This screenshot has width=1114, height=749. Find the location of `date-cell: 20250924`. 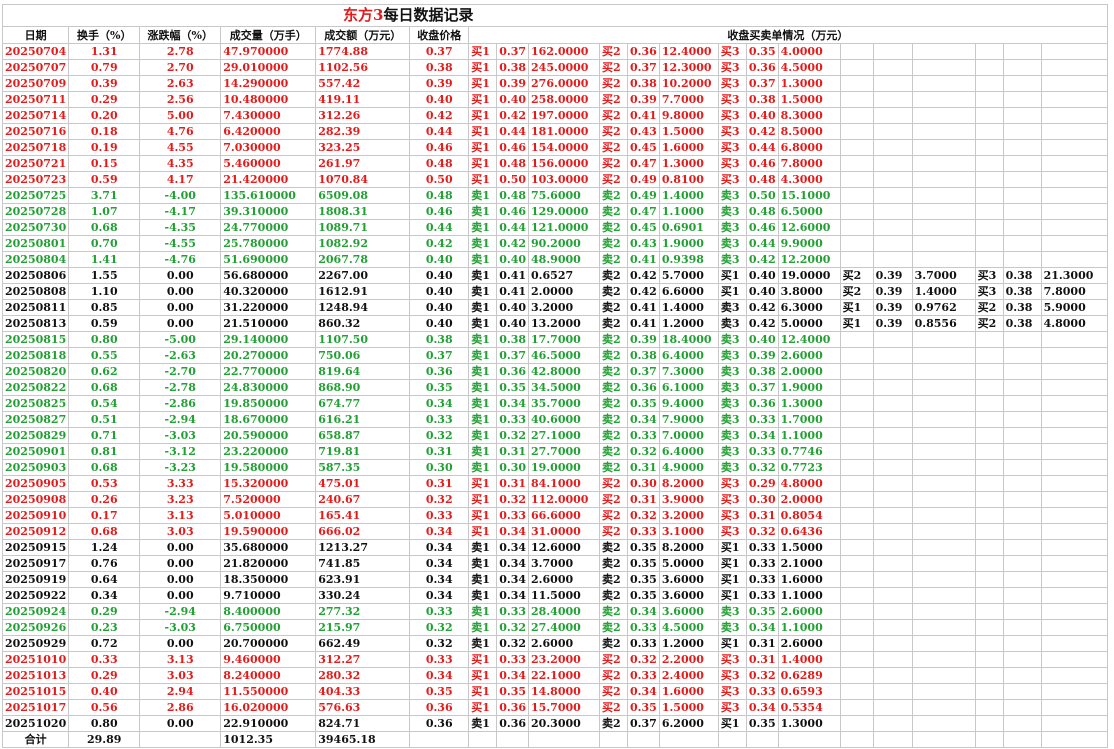

date-cell: 20250924 is located at coordinates (35, 611).